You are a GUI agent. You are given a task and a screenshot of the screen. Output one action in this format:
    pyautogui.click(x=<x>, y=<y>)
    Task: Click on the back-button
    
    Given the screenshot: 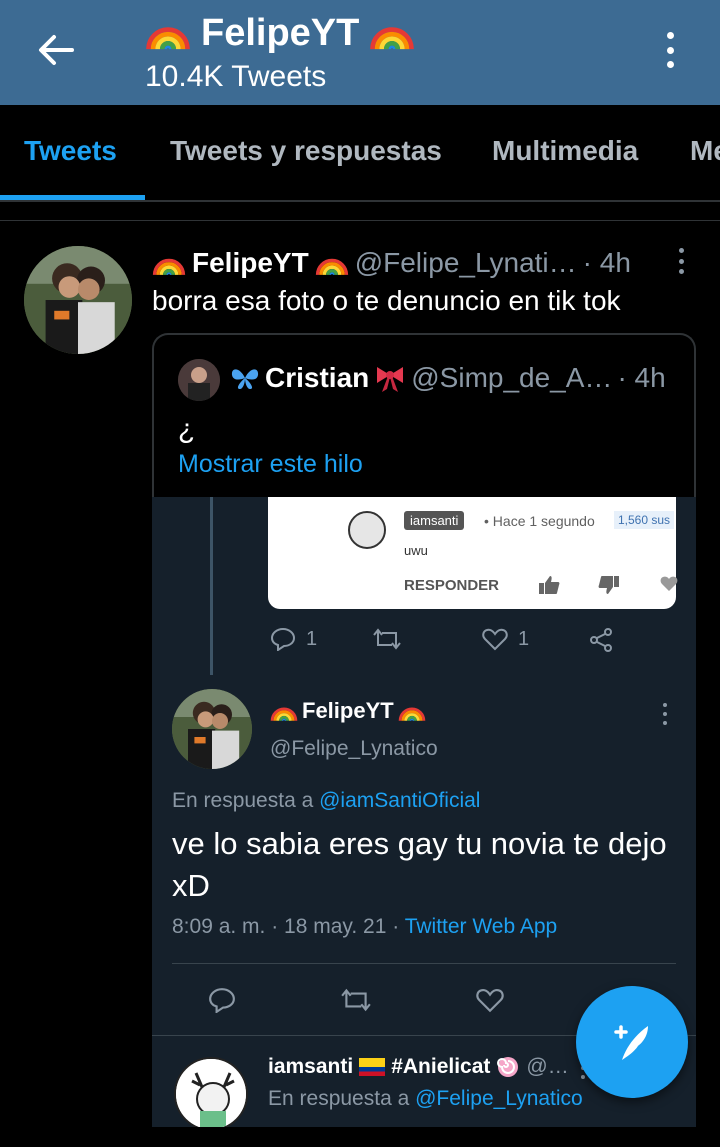 What is the action you would take?
    pyautogui.click(x=56, y=50)
    